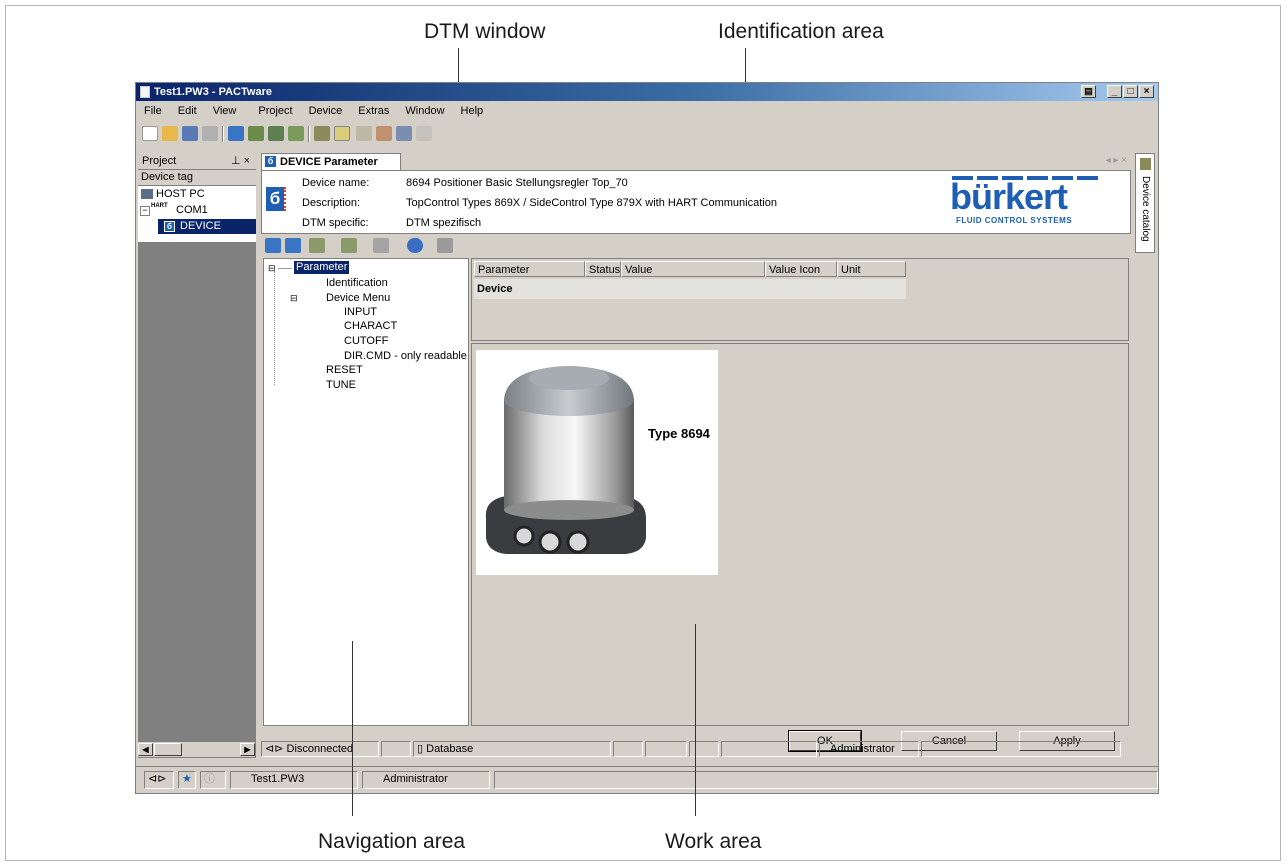 The height and width of the screenshot is (864, 1288). Describe the element at coordinates (270, 161) in the screenshot. I see `device-icon: б` at that location.